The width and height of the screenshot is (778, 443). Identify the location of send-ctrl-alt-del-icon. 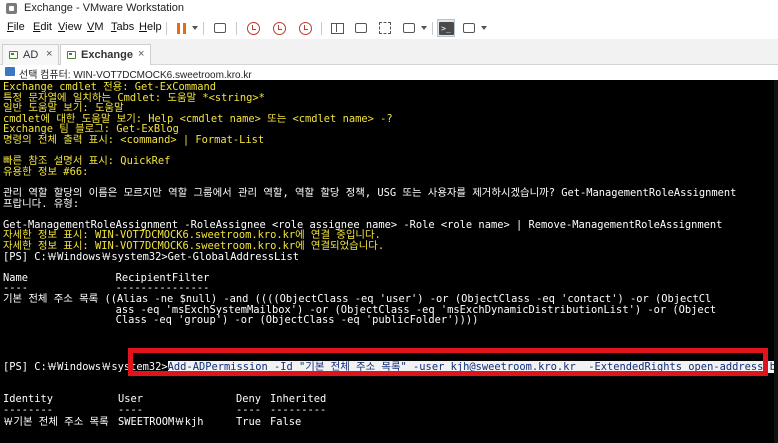
(220, 28).